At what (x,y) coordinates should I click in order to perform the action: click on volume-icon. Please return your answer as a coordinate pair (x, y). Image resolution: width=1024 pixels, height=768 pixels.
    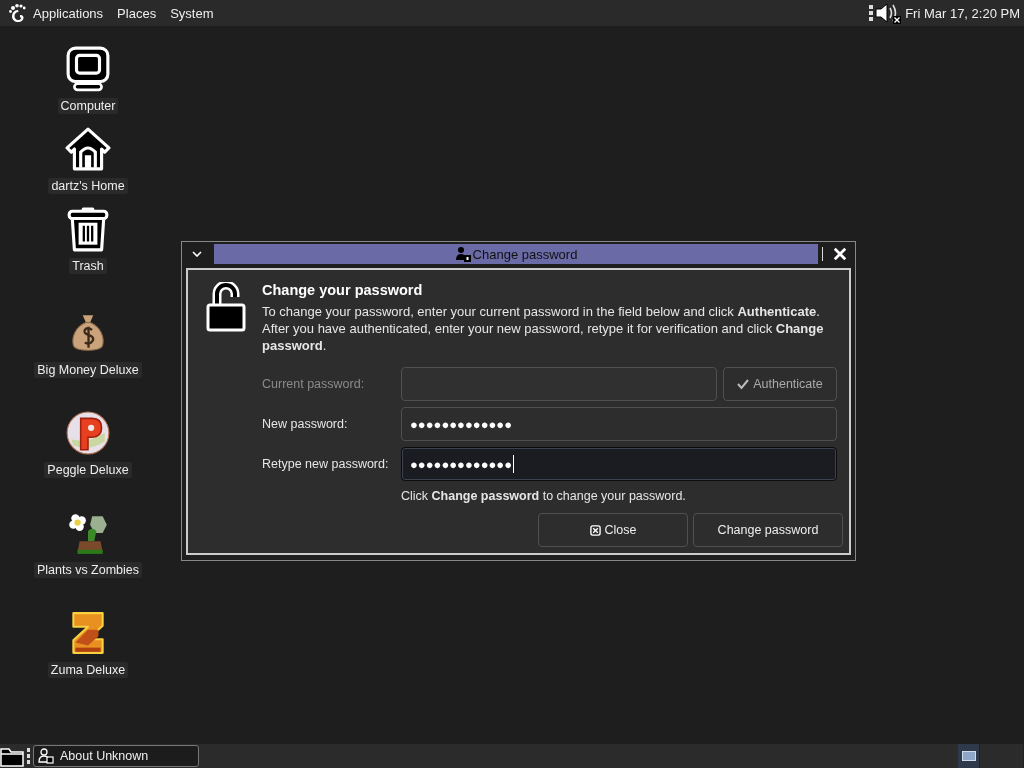
    Looking at the image, I should click on (888, 13).